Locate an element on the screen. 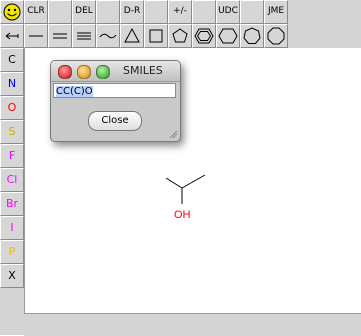 The width and height of the screenshot is (361, 336). palette-filler is located at coordinates (12, 311).